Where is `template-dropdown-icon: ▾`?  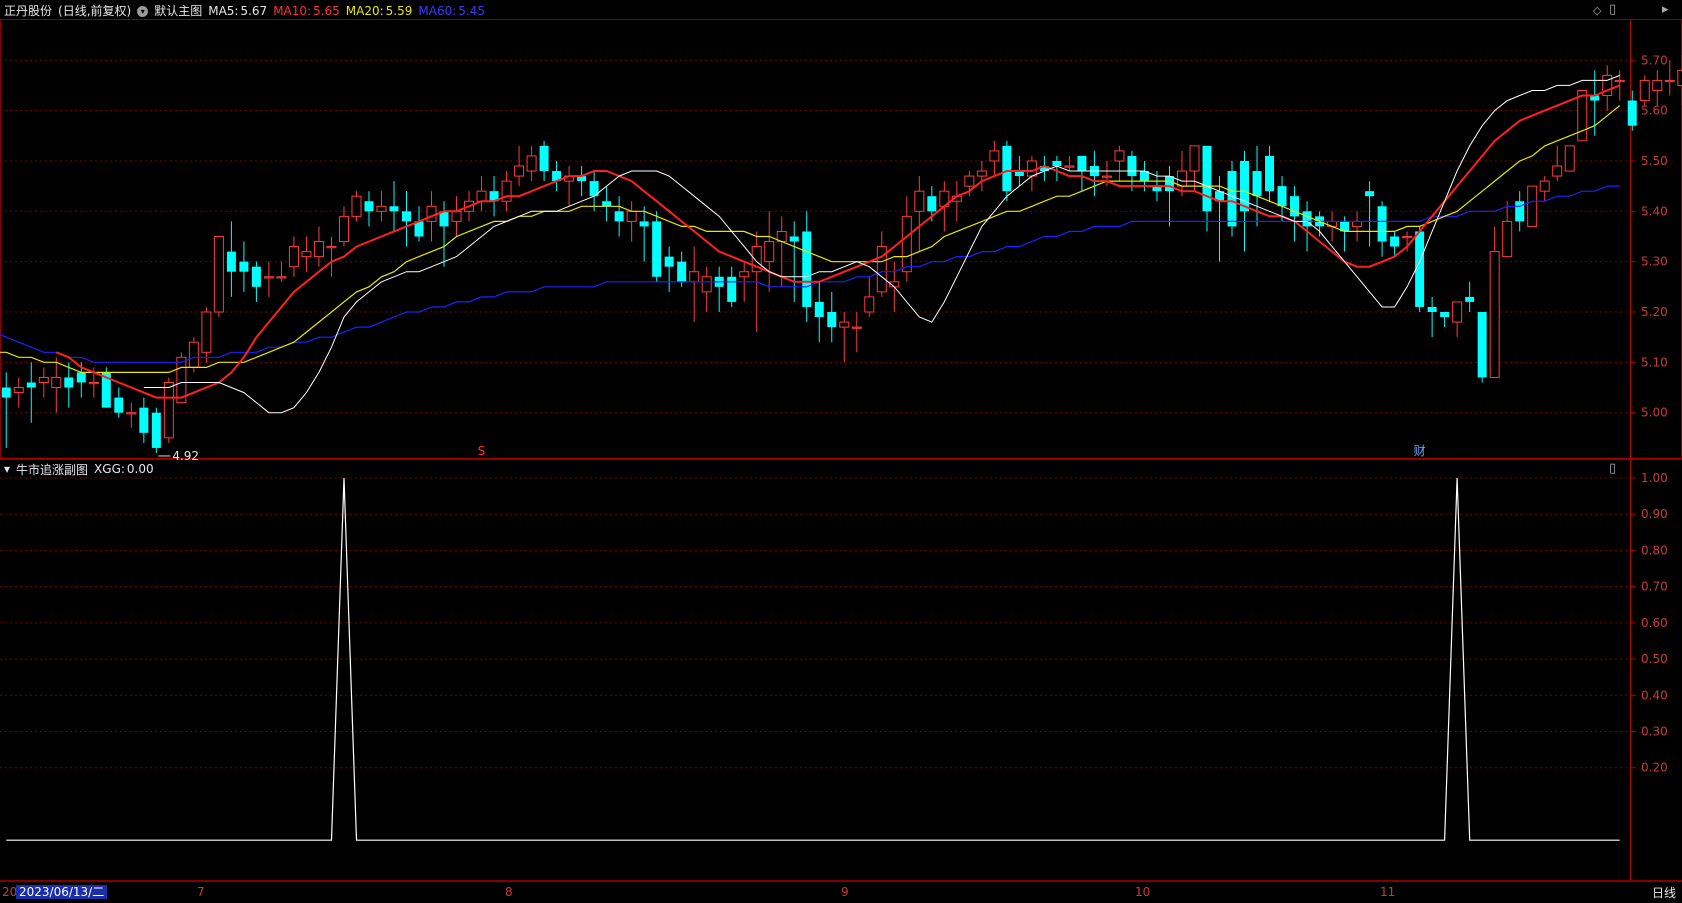 template-dropdown-icon: ▾ is located at coordinates (143, 11).